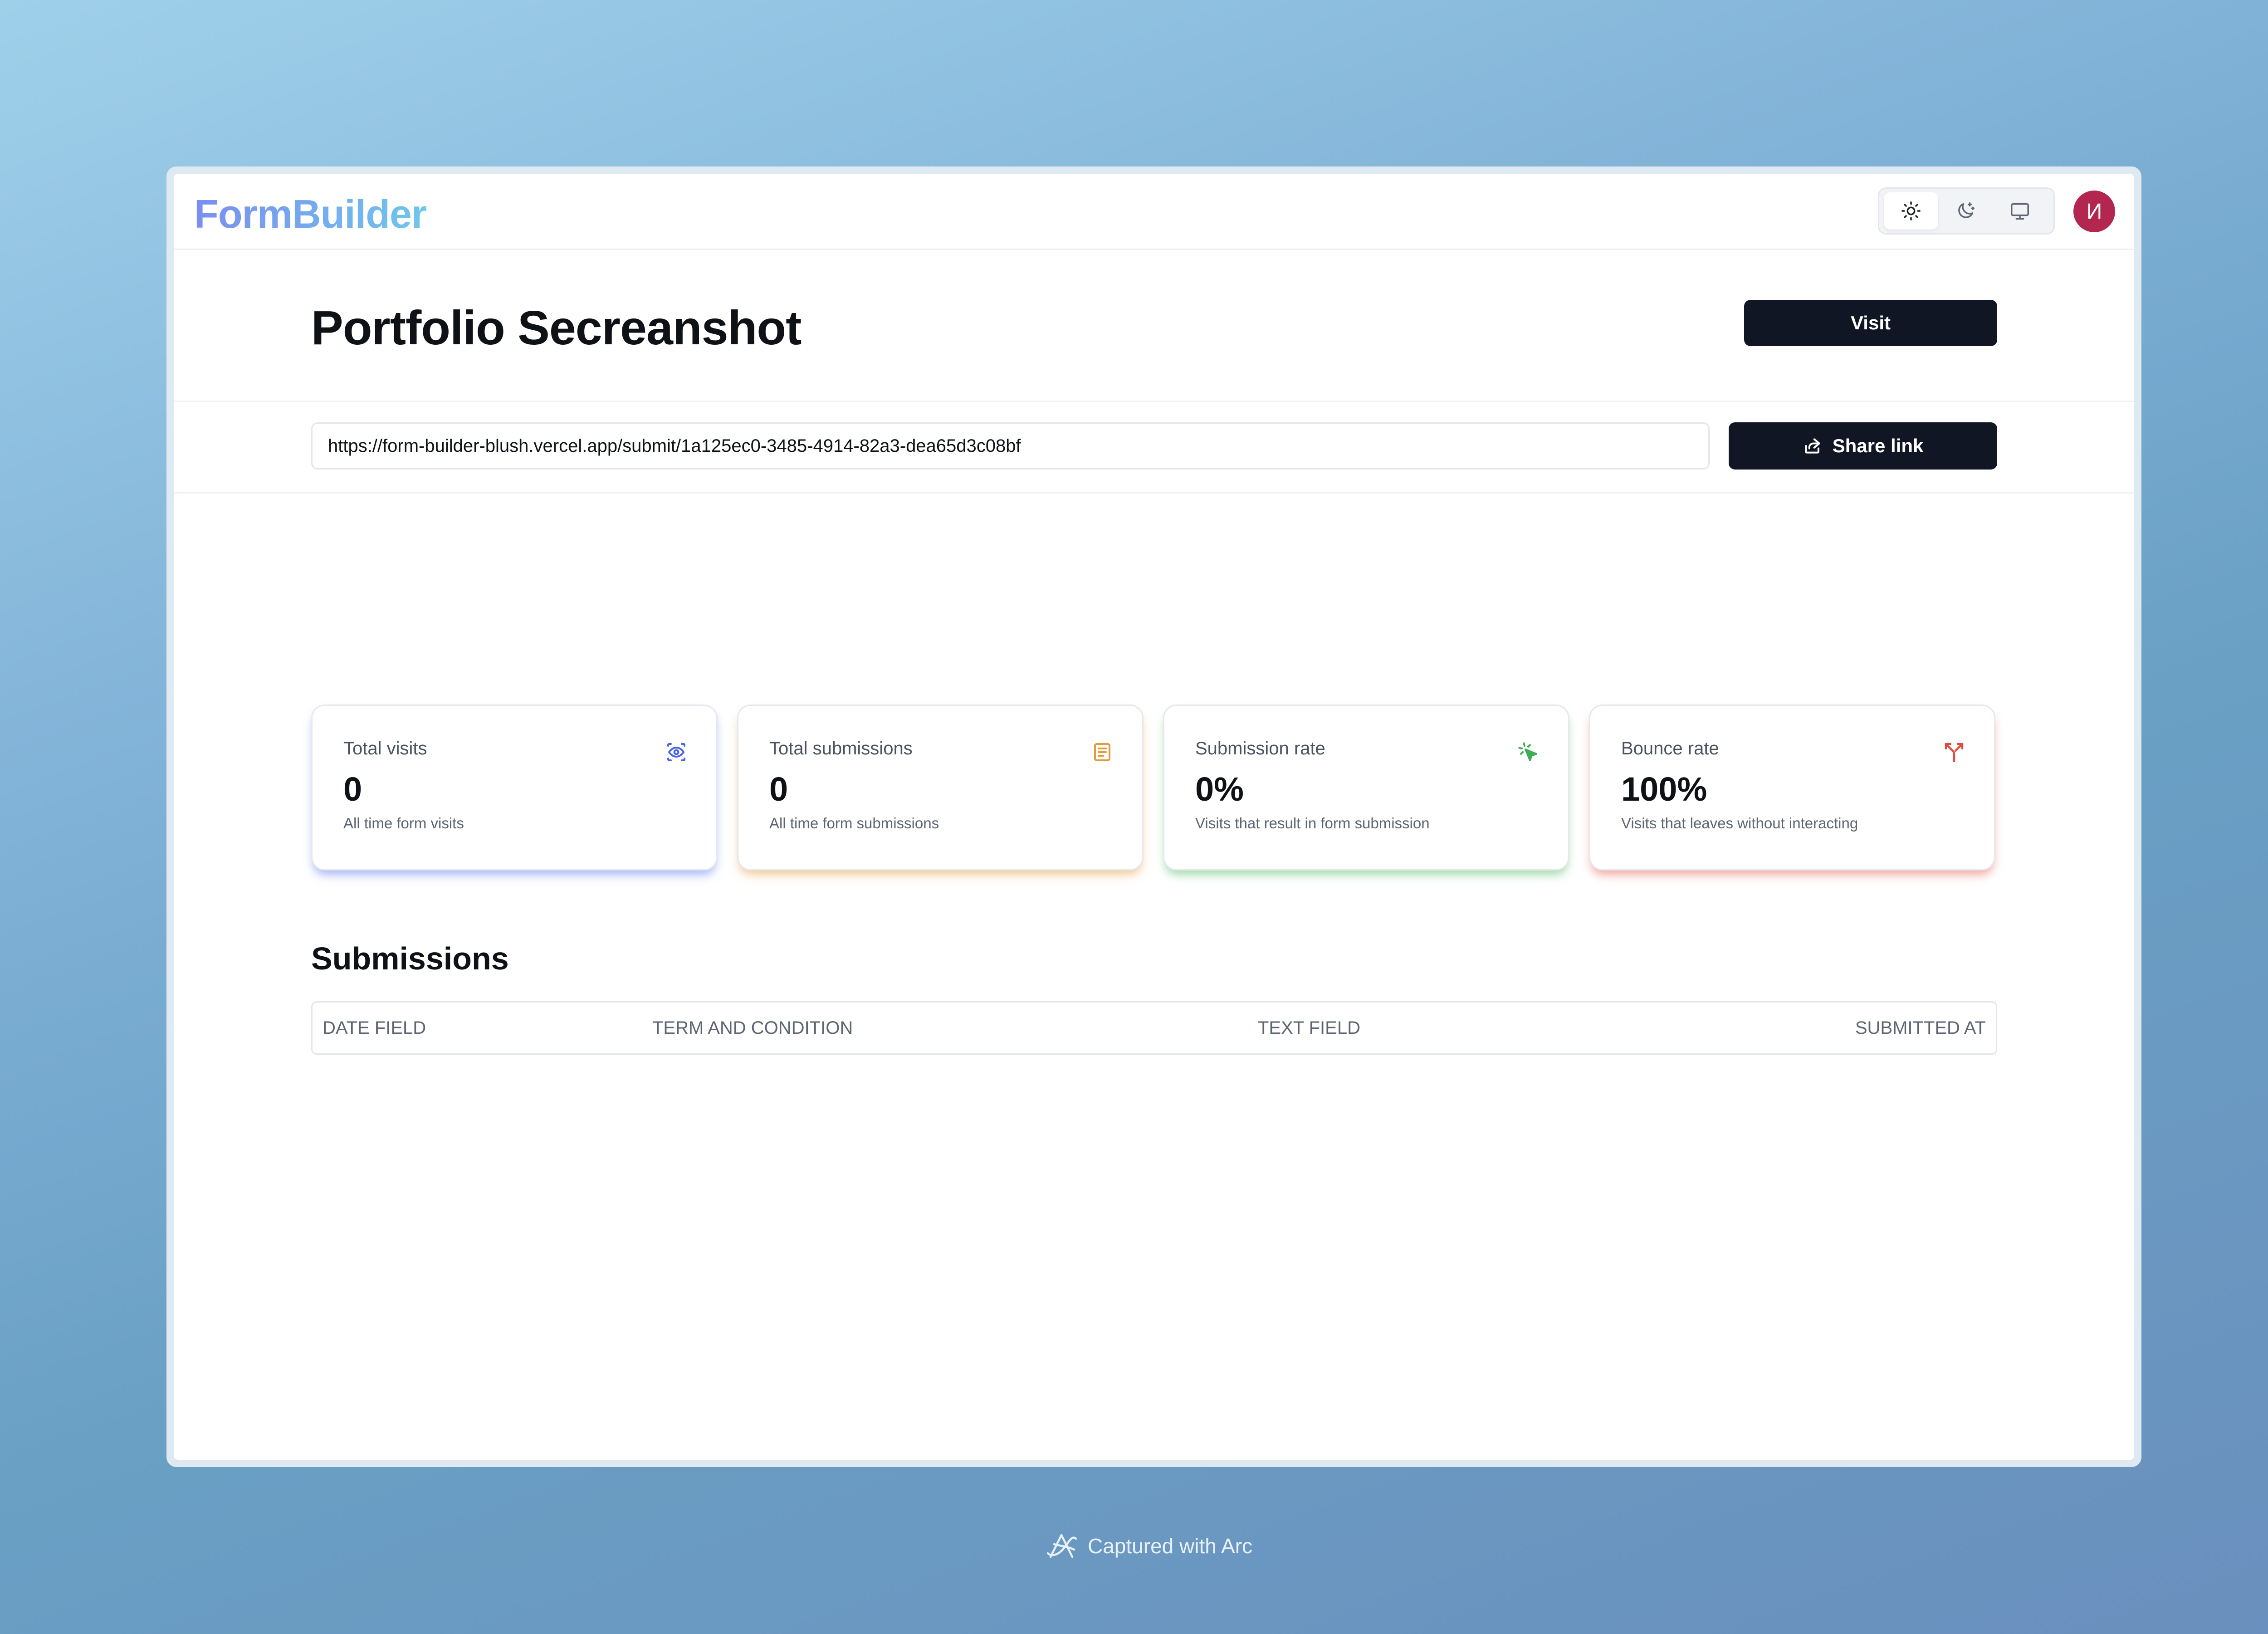  I want to click on stat-title: Total visits, so click(385, 748).